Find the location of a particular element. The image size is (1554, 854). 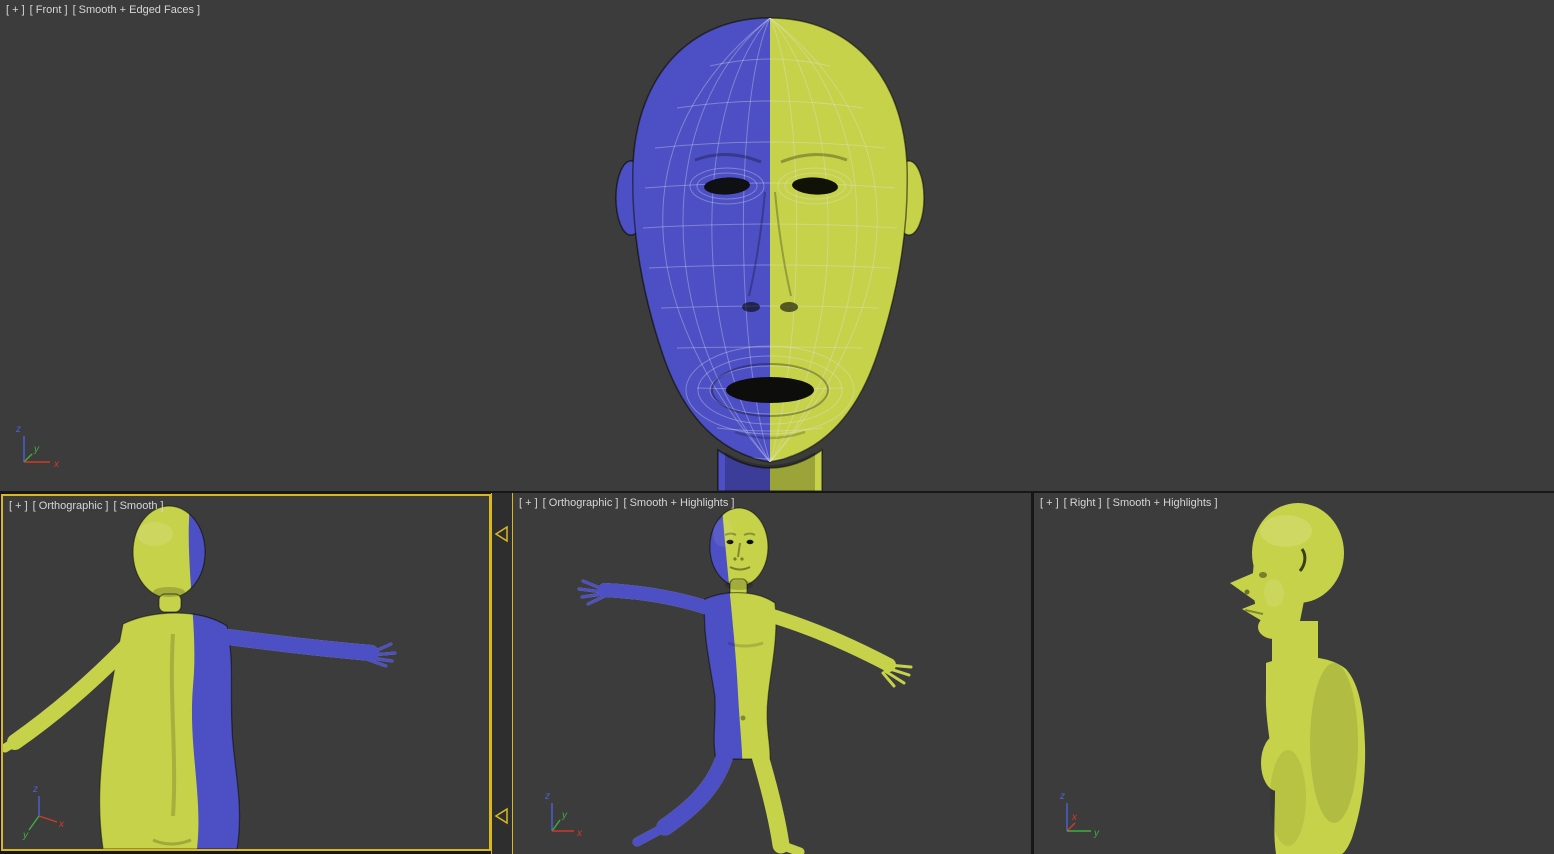

axis-gizmo-front: z y x is located at coordinates (37, 447).